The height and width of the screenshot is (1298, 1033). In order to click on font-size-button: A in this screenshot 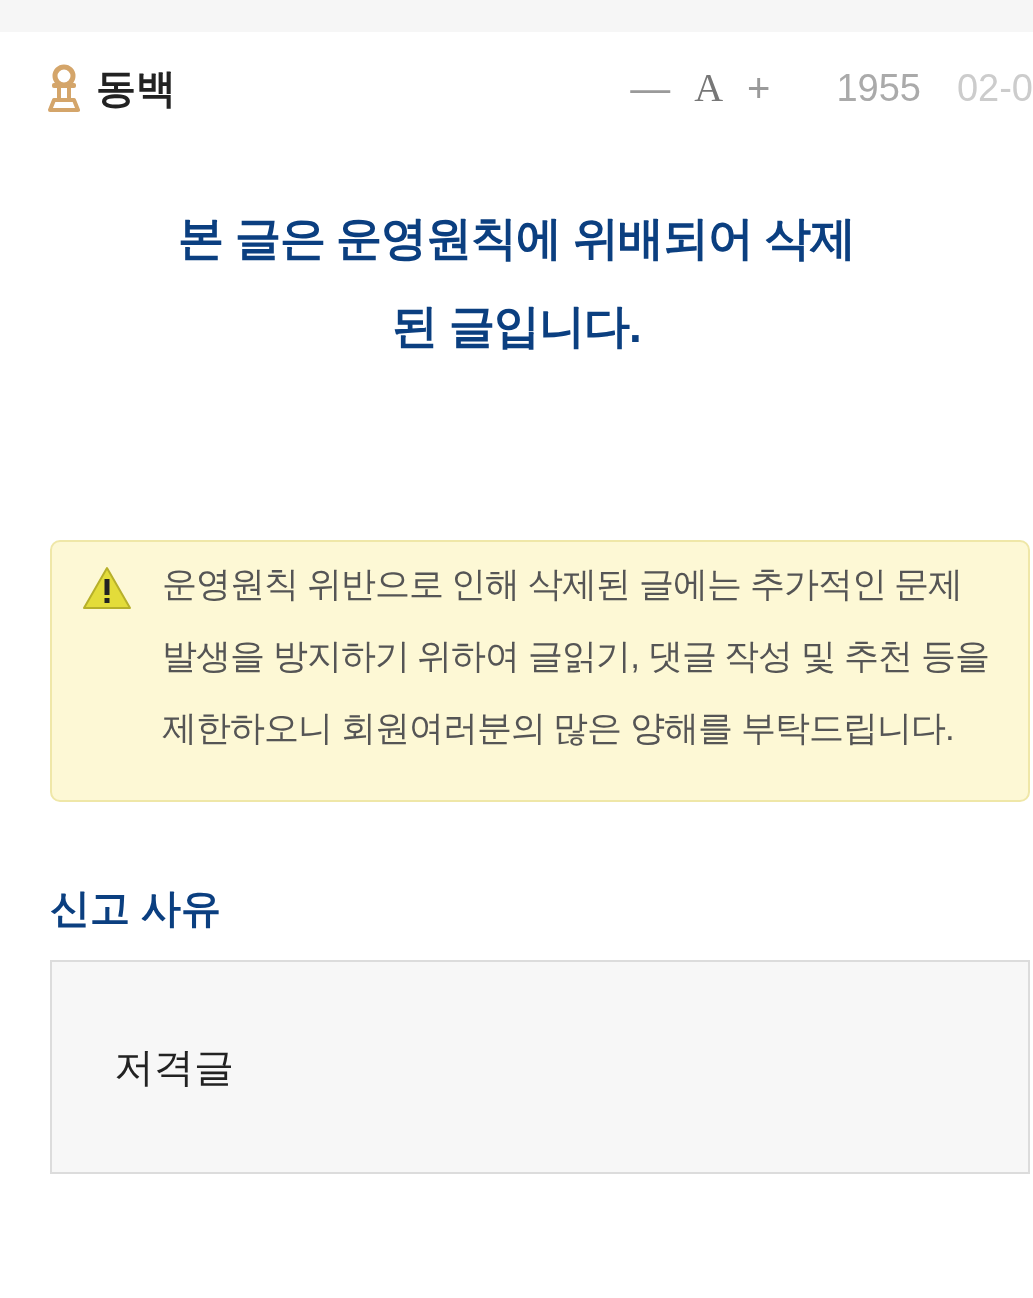, I will do `click(709, 88)`.